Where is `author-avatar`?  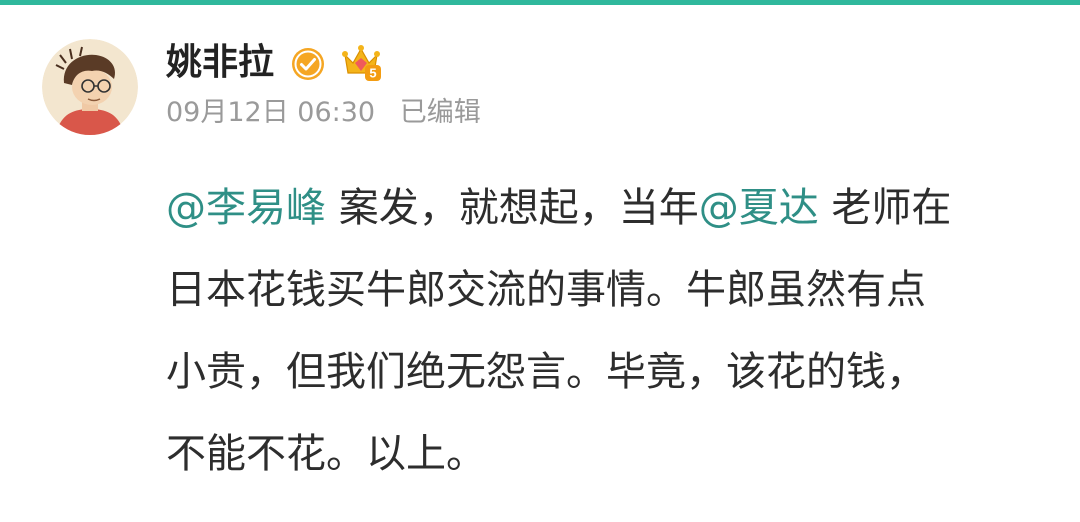 author-avatar is located at coordinates (90, 87).